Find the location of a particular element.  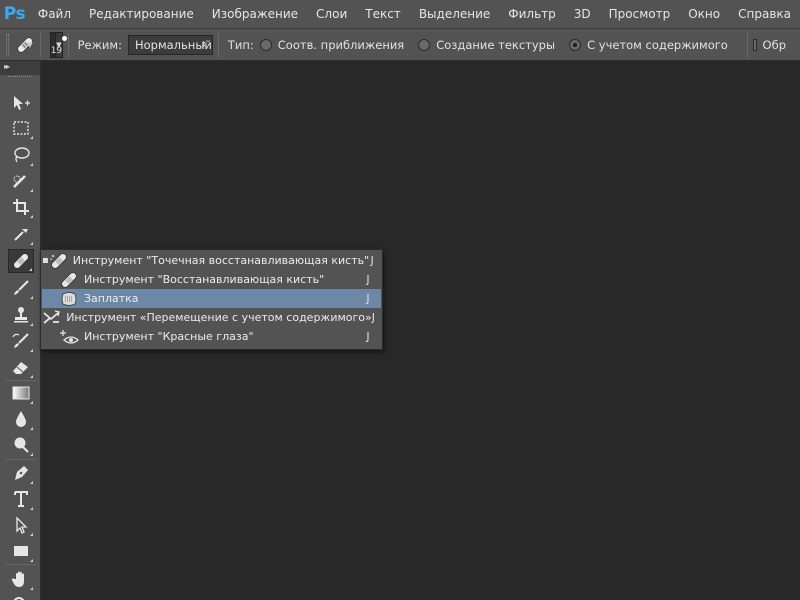

dodge-icon is located at coordinates (21, 445).